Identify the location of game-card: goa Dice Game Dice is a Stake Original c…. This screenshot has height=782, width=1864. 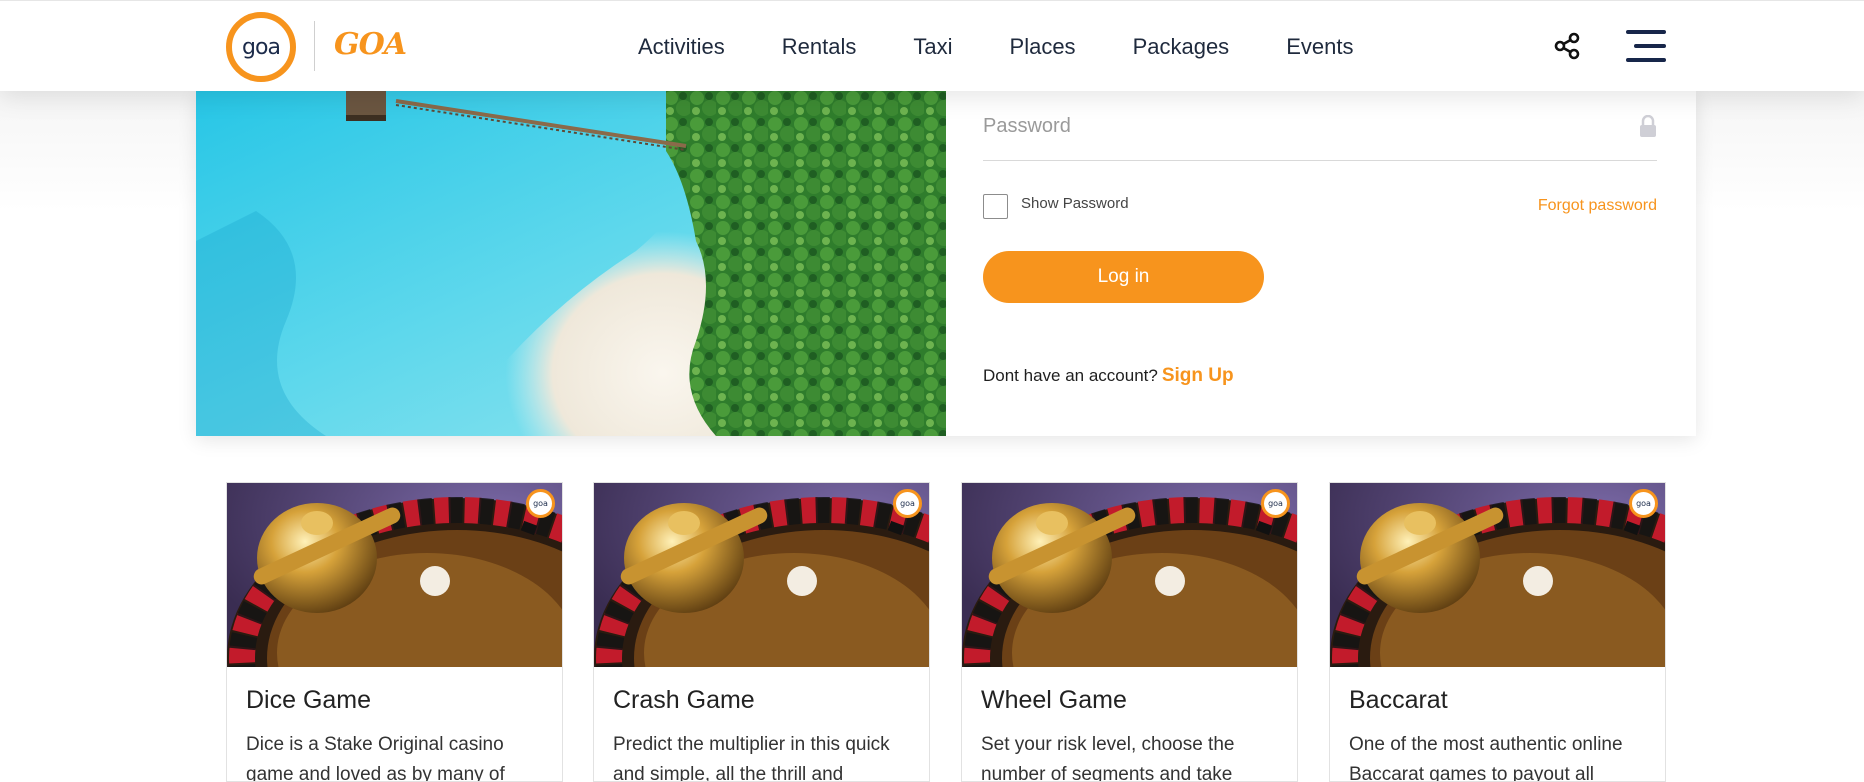
(394, 632).